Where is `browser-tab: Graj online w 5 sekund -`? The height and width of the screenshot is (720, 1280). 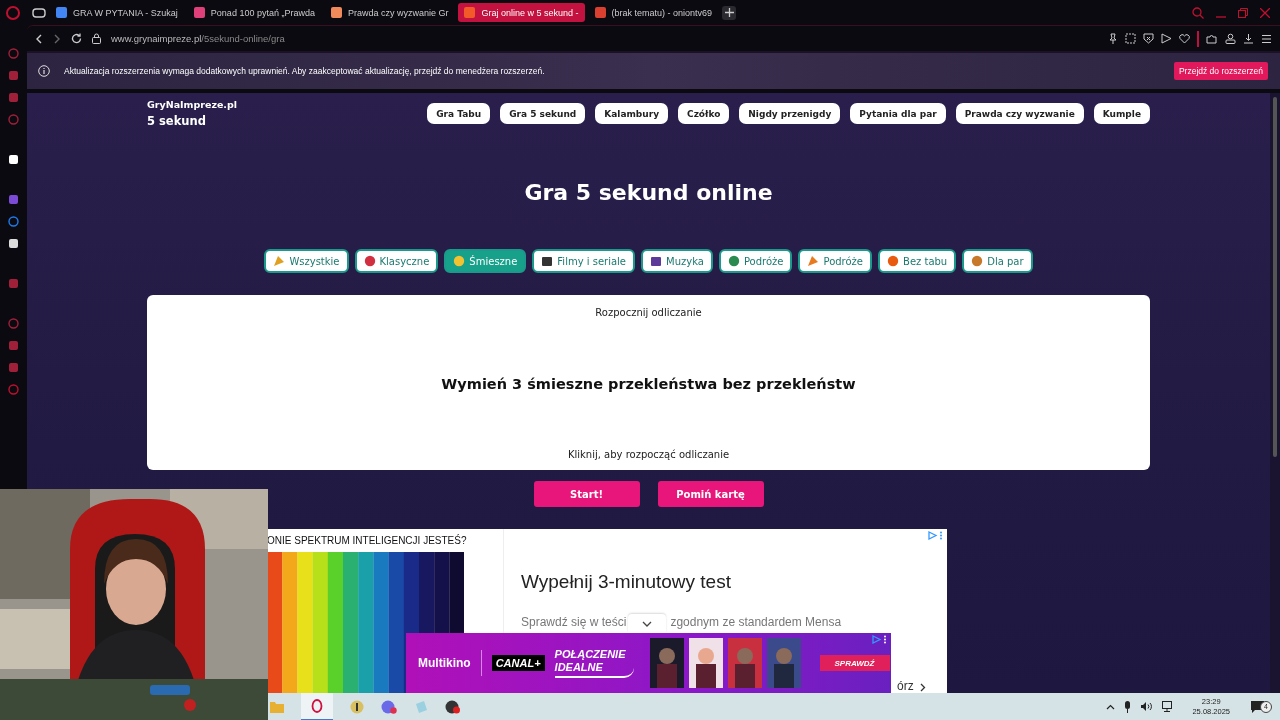
browser-tab: Graj online w 5 sekund - is located at coordinates (521, 12).